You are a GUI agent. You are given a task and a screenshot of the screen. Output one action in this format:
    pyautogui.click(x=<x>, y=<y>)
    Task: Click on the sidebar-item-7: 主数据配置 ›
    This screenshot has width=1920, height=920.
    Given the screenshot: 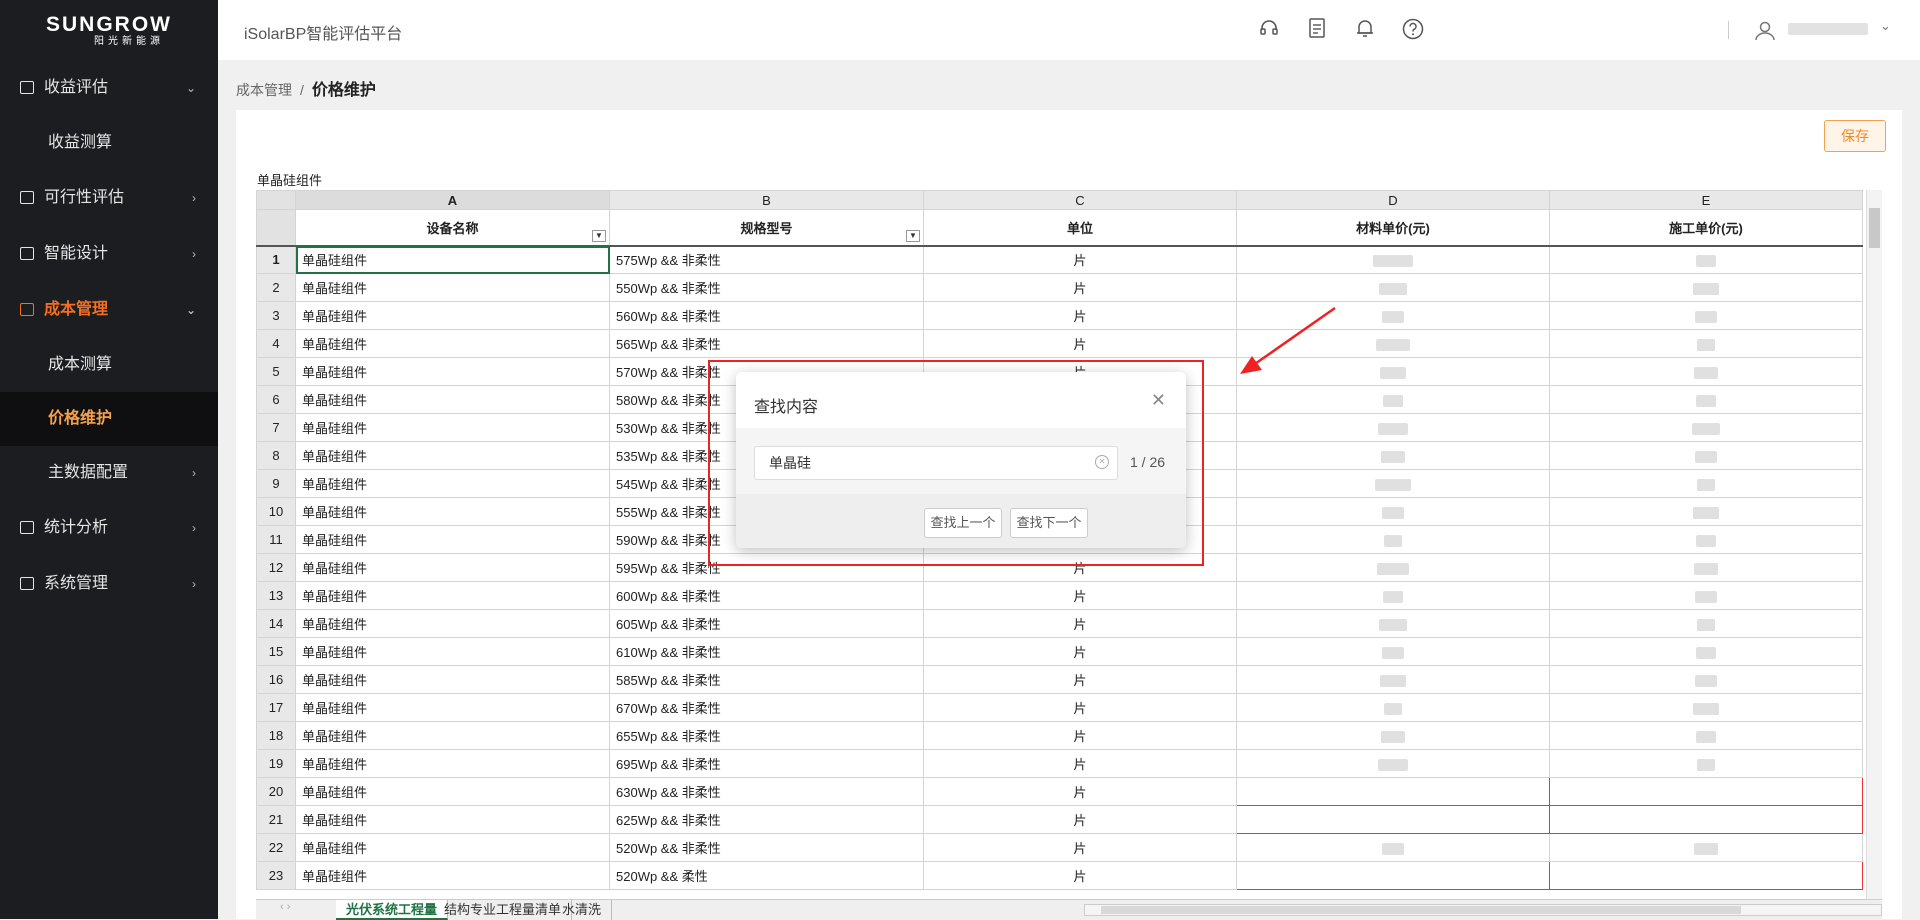 What is the action you would take?
    pyautogui.click(x=109, y=473)
    